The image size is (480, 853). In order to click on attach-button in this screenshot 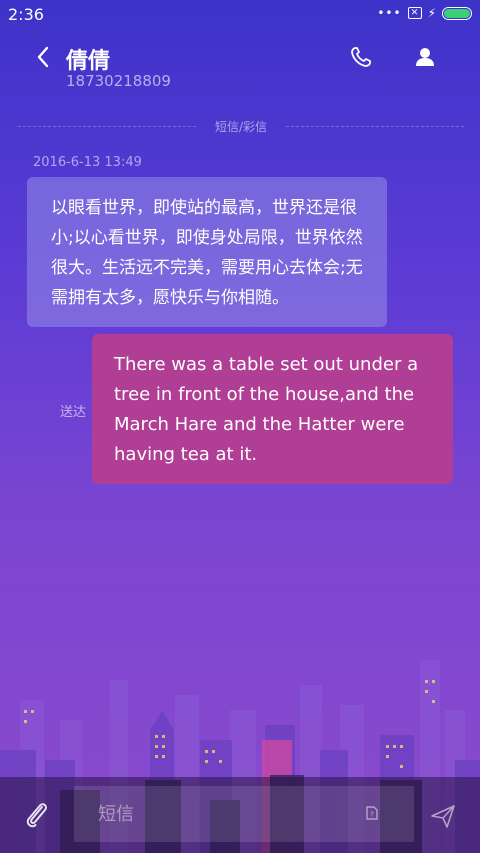, I will do `click(37, 815)`.